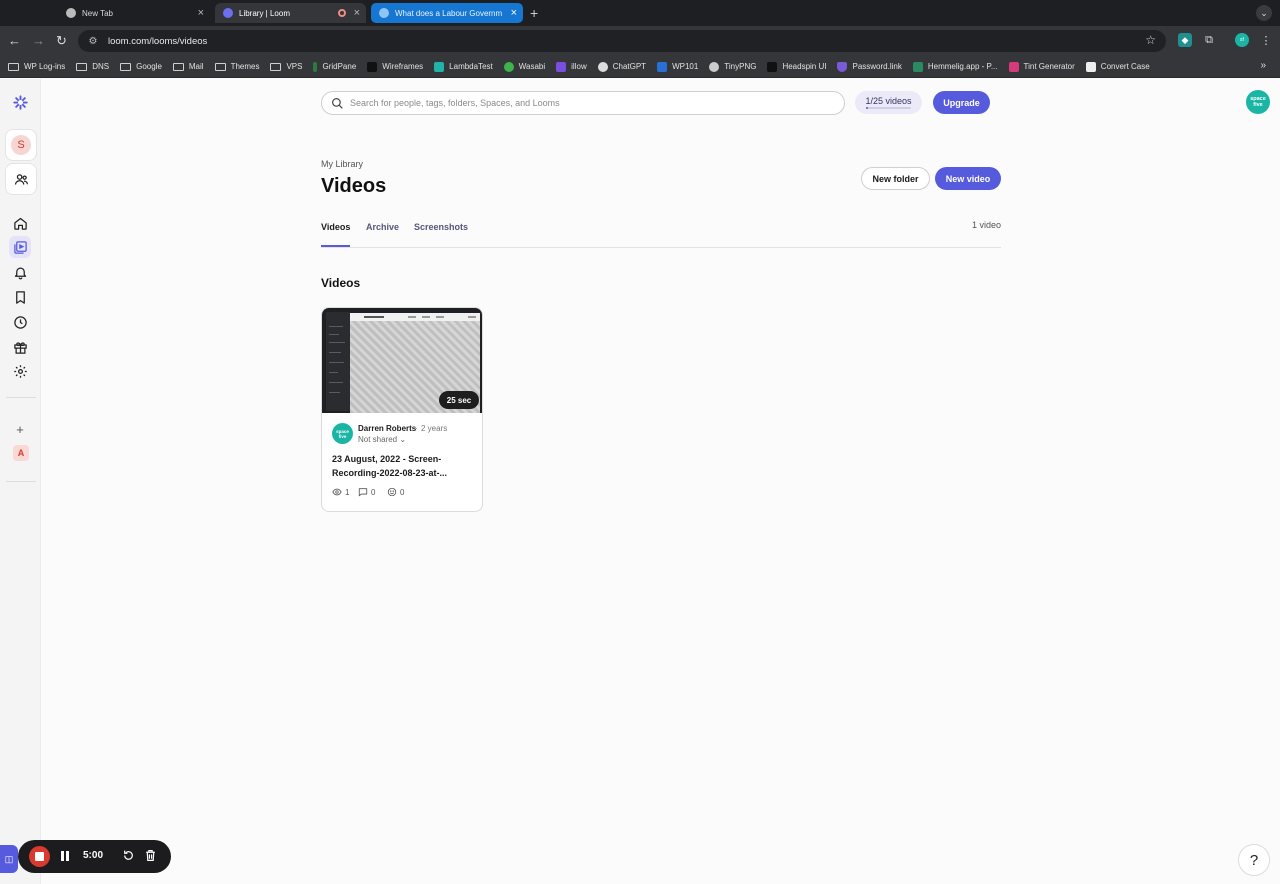 The image size is (1280, 884). Describe the element at coordinates (20, 297) in the screenshot. I see `bookmark-icon` at that location.